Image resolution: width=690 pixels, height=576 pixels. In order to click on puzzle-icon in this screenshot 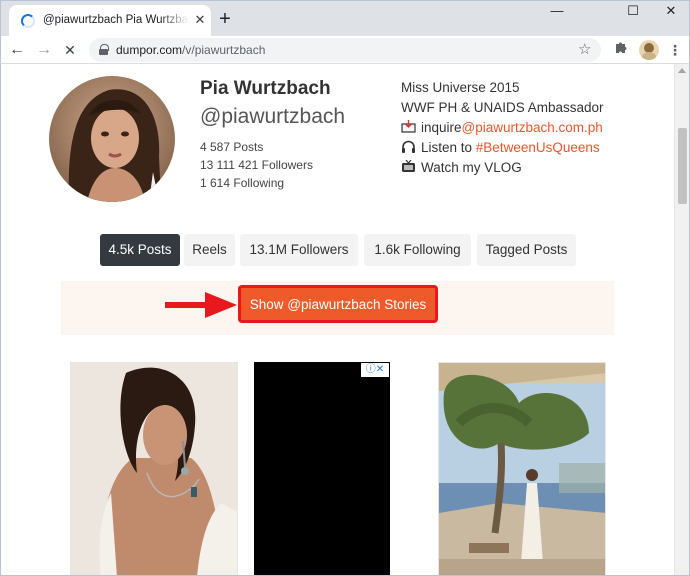, I will do `click(621, 50)`.